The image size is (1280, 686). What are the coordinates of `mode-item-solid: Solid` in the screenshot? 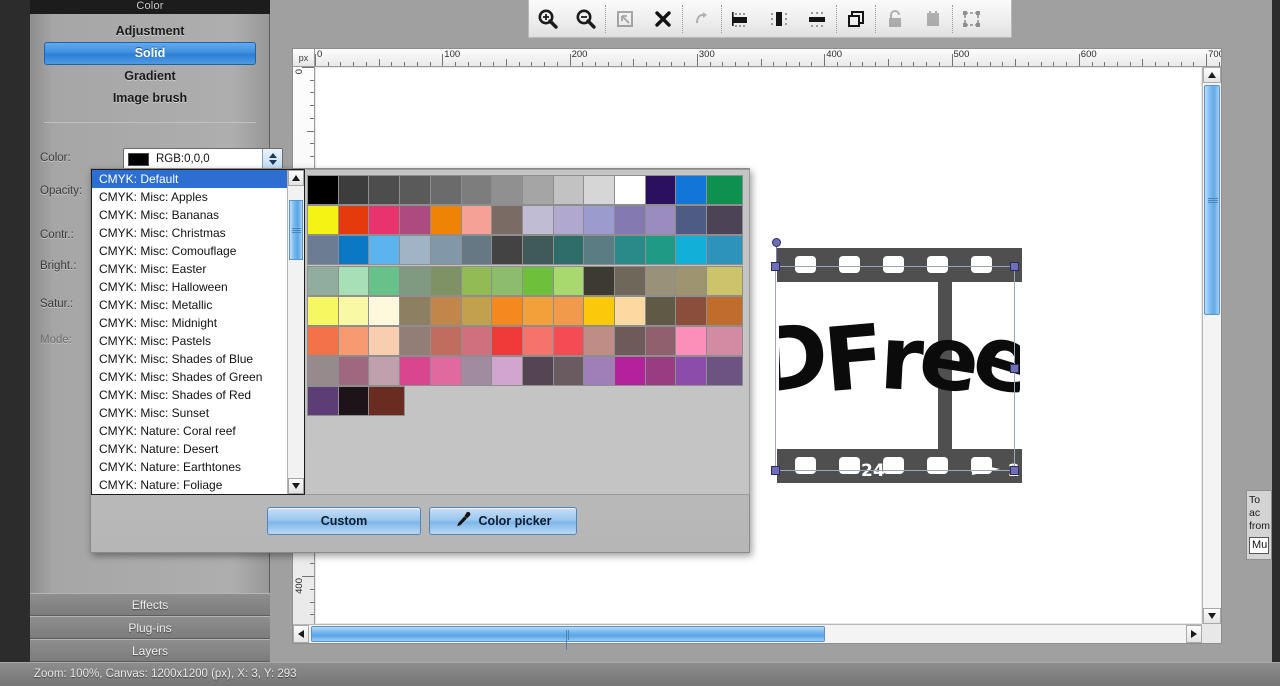 It's located at (150, 53).